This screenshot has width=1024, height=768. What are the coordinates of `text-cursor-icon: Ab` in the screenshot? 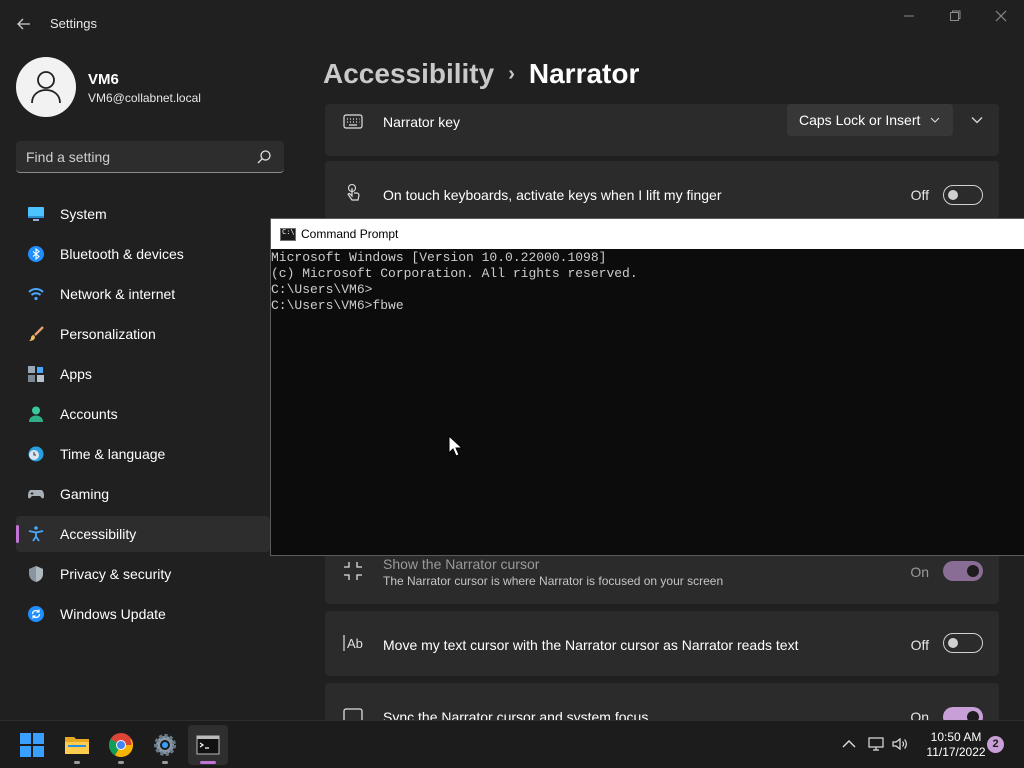 It's located at (353, 643).